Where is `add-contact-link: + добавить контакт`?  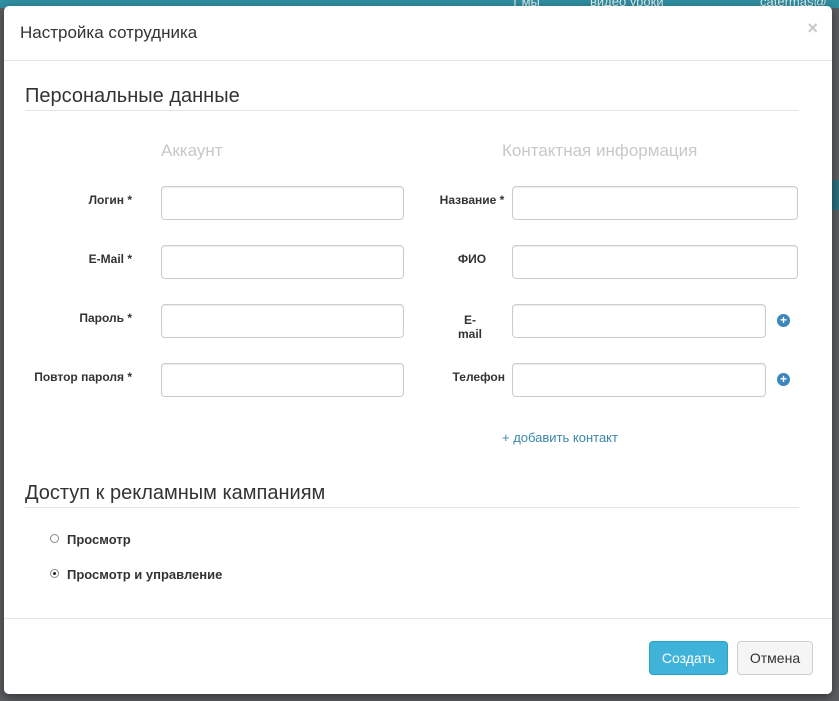 add-contact-link: + добавить контакт is located at coordinates (560, 437).